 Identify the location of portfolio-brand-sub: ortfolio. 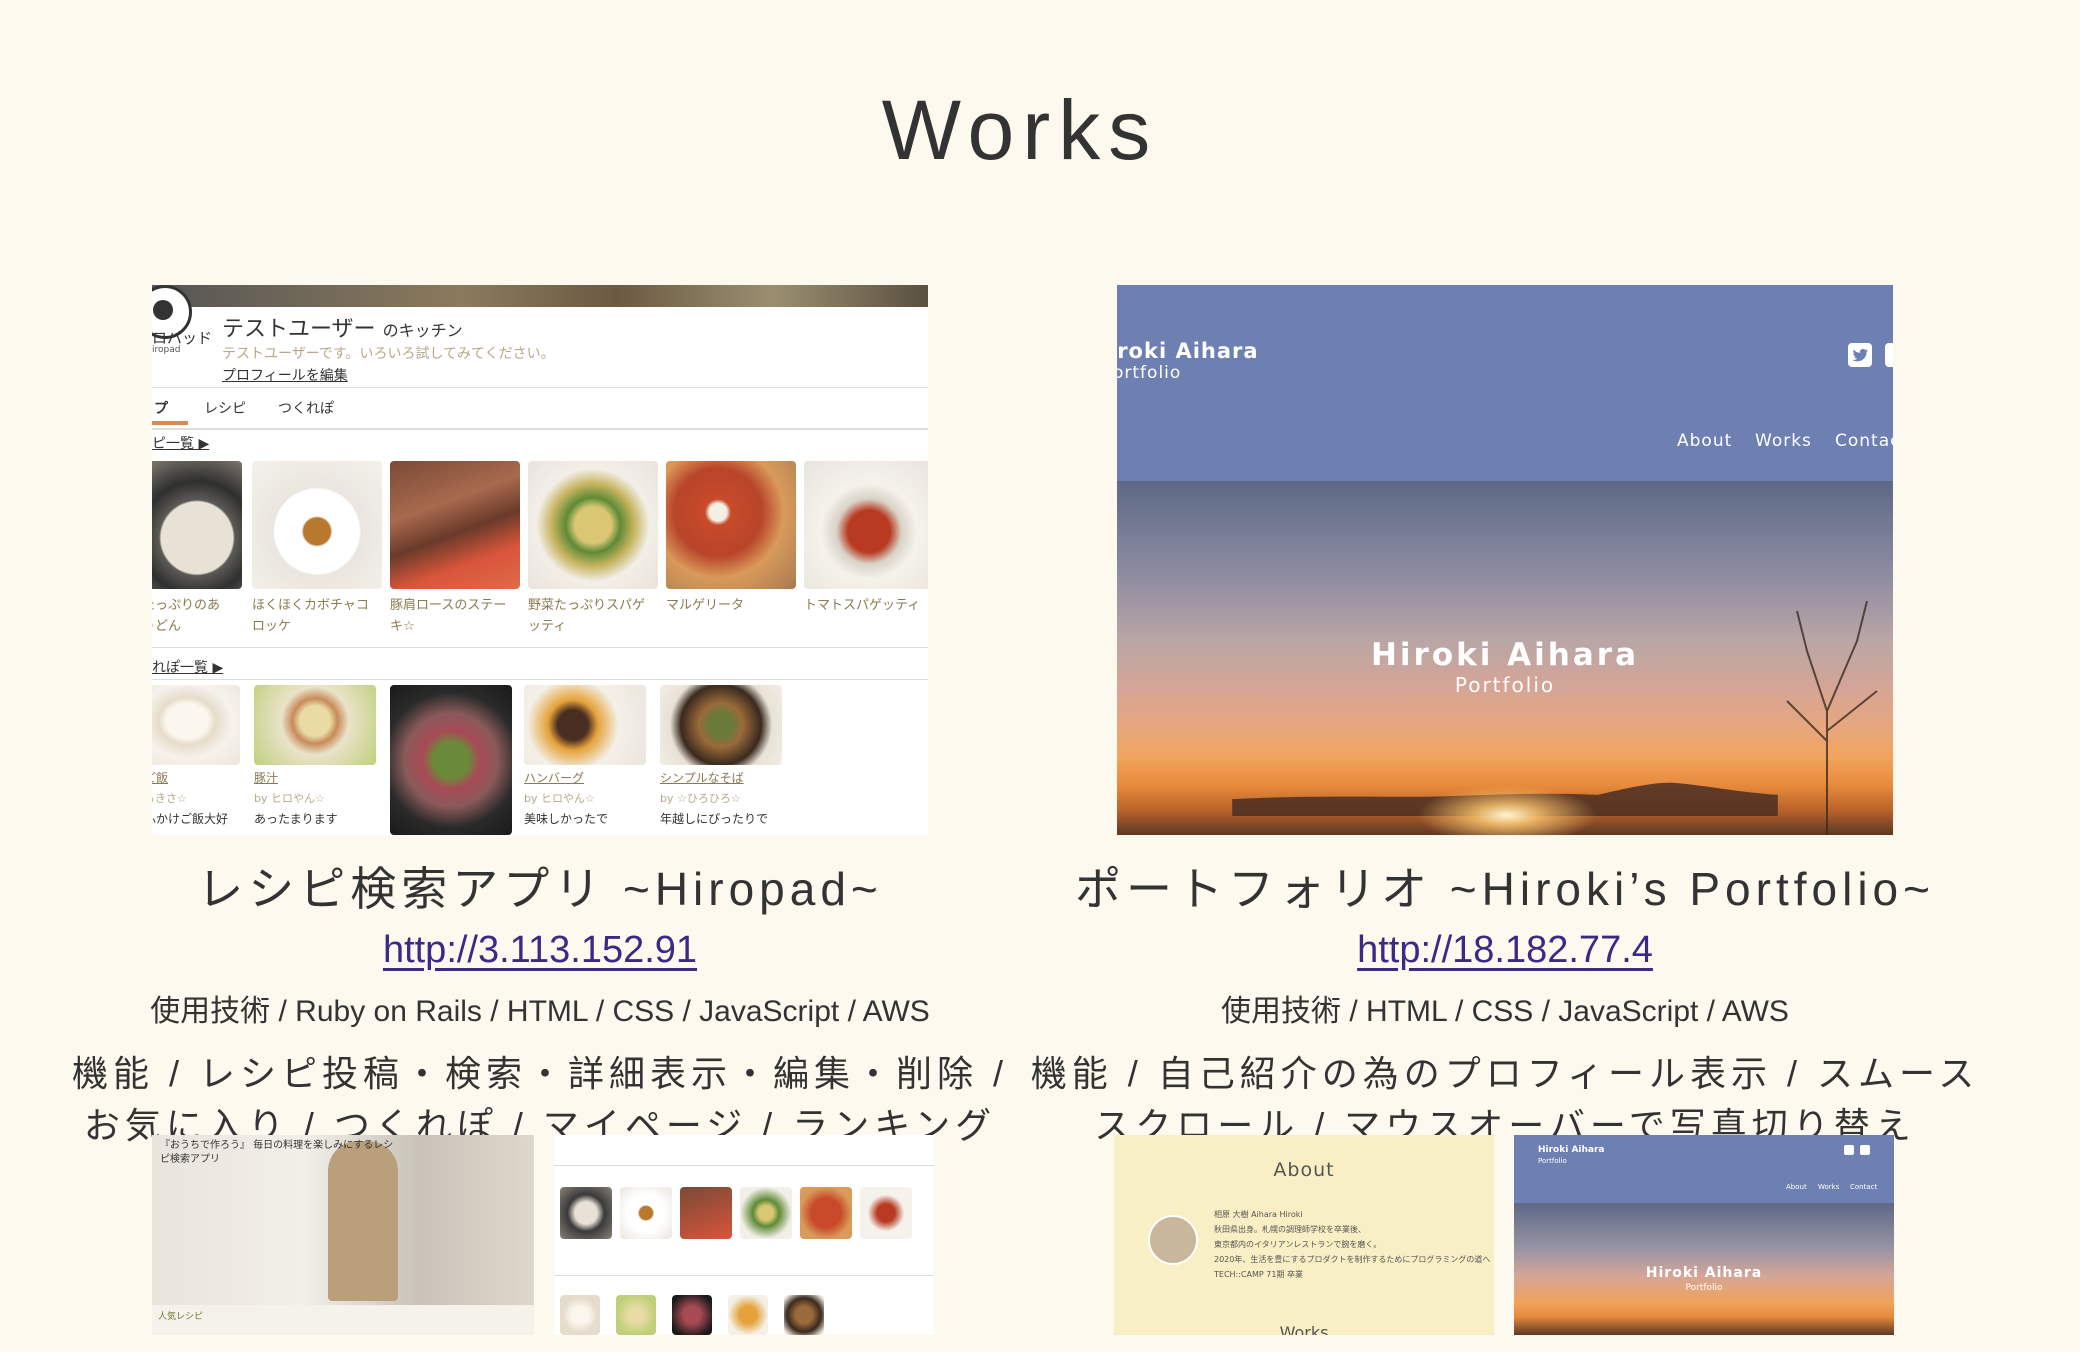
(1149, 373).